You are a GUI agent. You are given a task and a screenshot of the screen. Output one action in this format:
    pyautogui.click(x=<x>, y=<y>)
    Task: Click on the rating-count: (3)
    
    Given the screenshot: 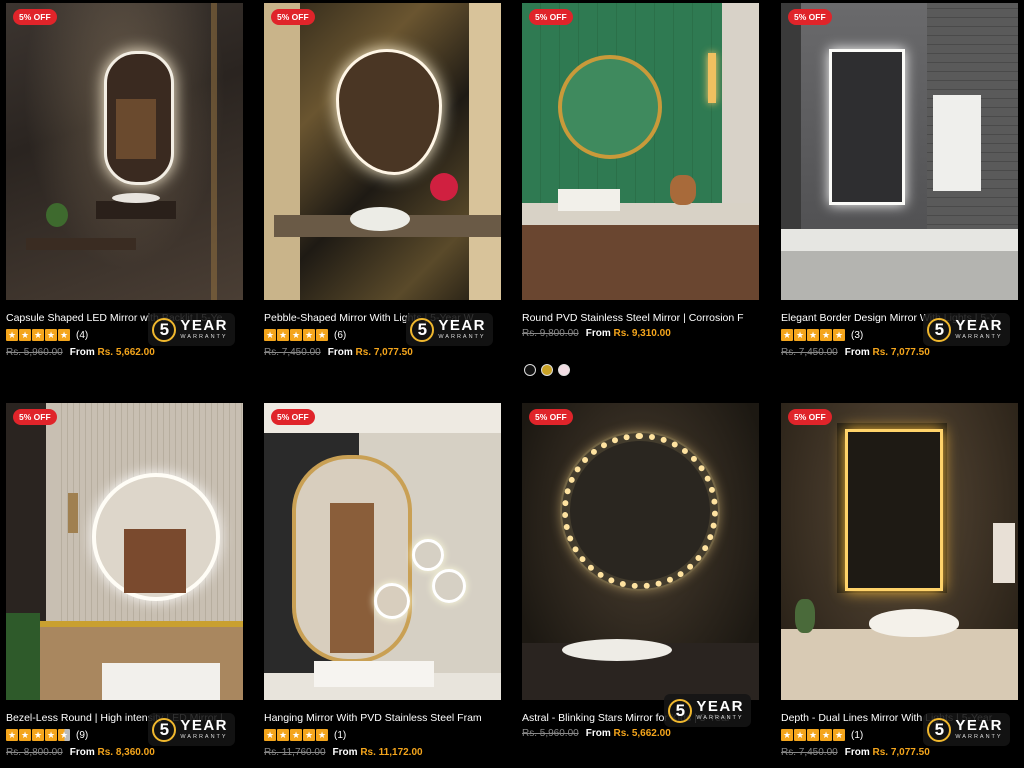 What is the action you would take?
    pyautogui.click(x=857, y=335)
    